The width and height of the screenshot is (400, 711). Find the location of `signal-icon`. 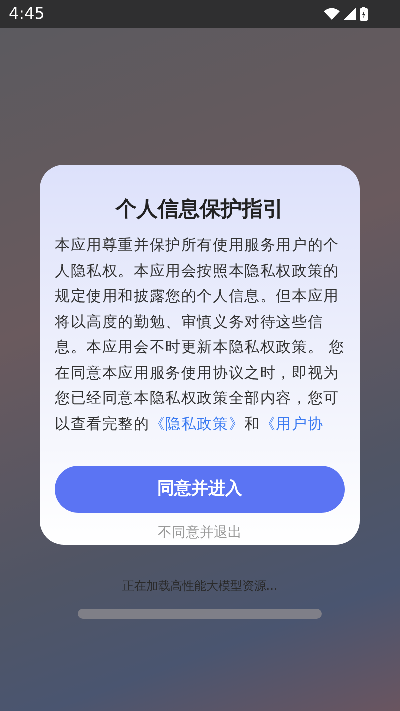

signal-icon is located at coordinates (350, 14).